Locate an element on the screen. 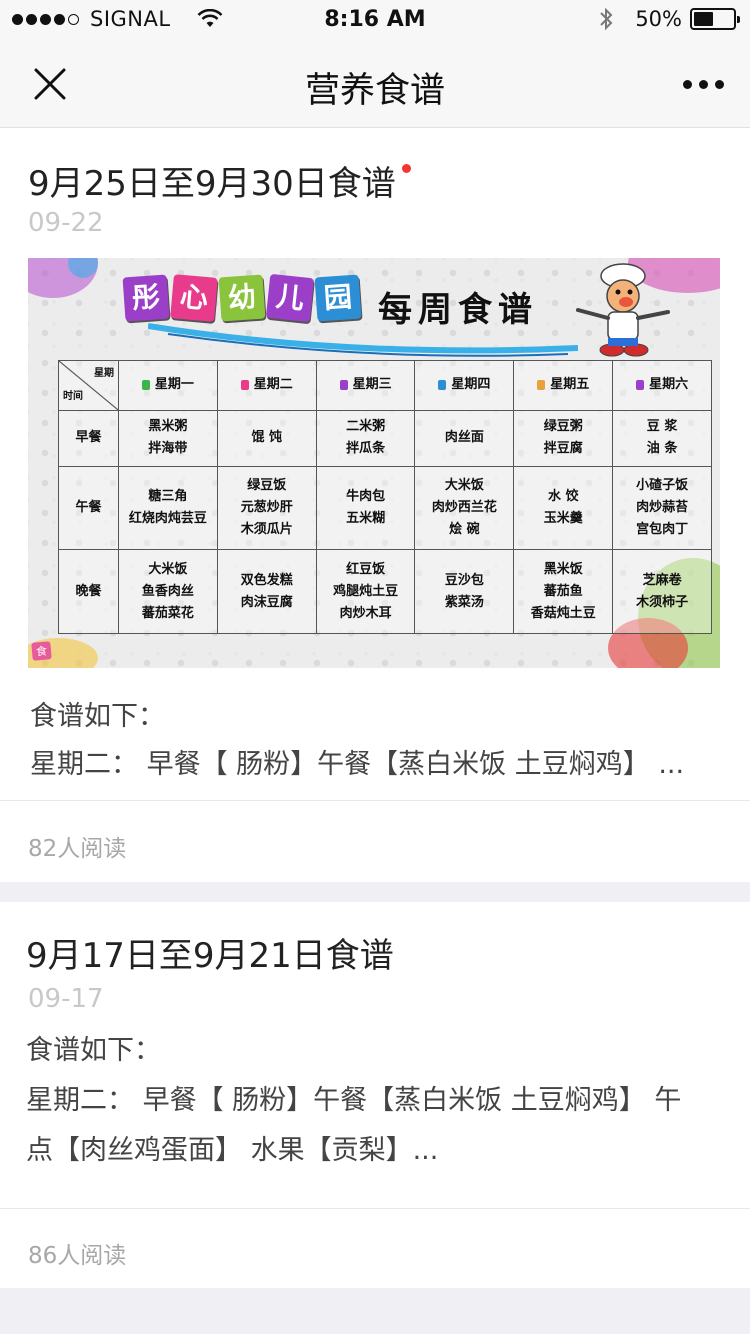 This screenshot has width=750, height=1334. menu-dish: 小碴子饭 is located at coordinates (662, 486).